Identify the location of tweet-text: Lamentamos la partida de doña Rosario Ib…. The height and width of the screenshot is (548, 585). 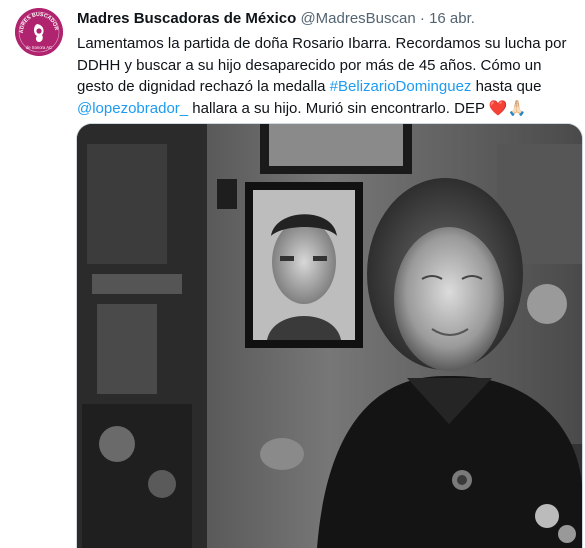
(327, 76).